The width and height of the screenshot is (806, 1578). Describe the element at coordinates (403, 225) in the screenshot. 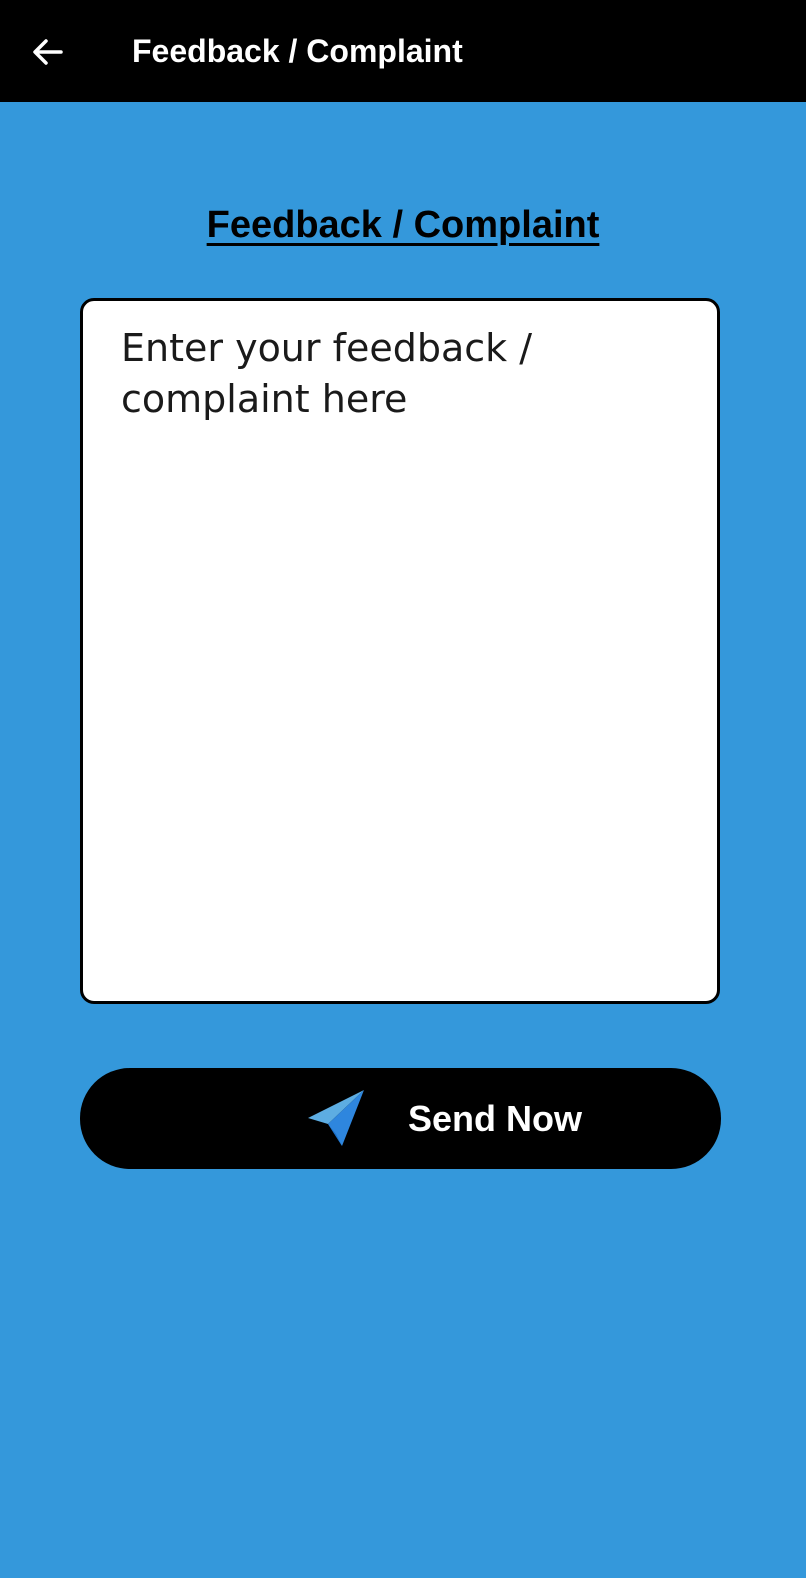

I see `page-heading: Feedback / Complaint` at that location.